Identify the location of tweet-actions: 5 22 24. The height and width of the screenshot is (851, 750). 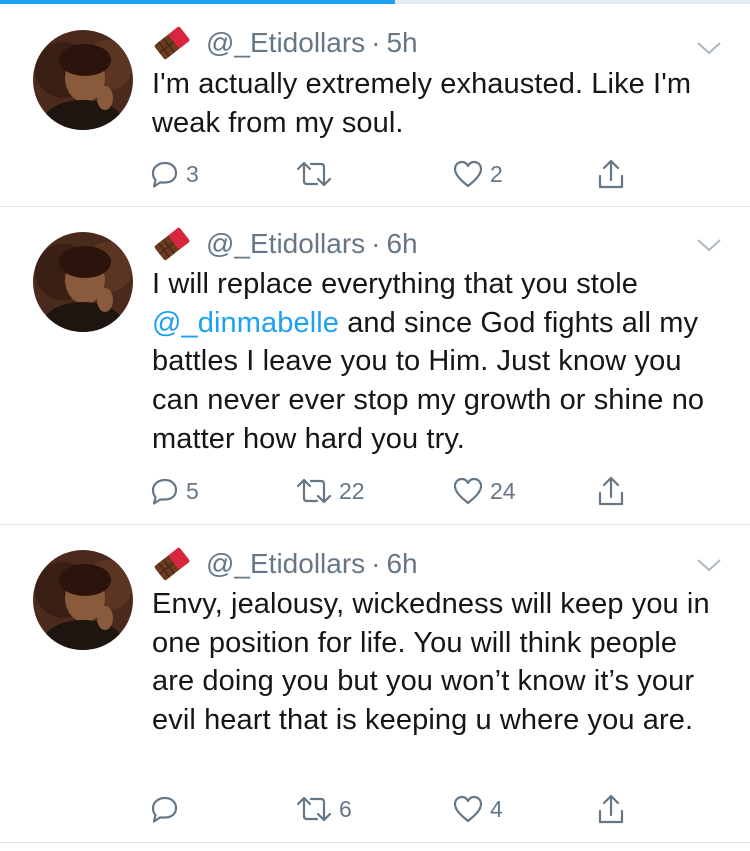
(400, 491).